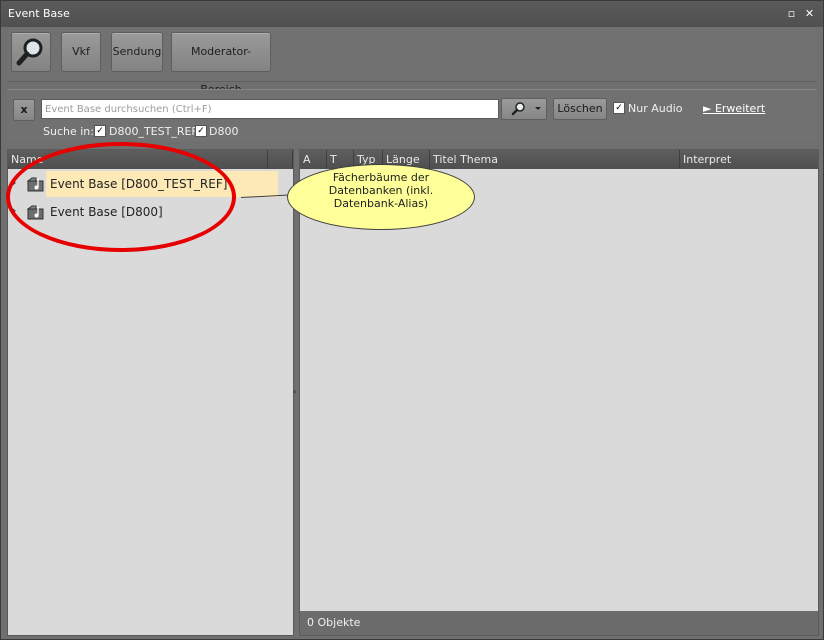 Image resolution: width=824 pixels, height=640 pixels. Describe the element at coordinates (137, 52) in the screenshot. I see `sendung-button: Sendung` at that location.